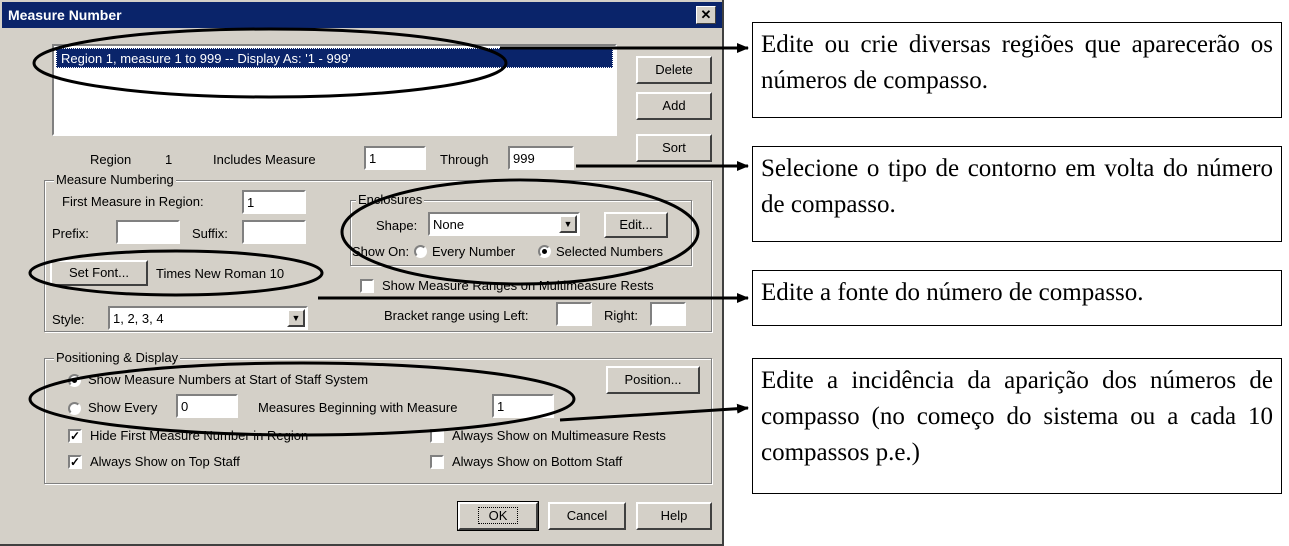 The width and height of the screenshot is (1289, 546). Describe the element at coordinates (207, 406) in the screenshot. I see `show-every-field: 0` at that location.